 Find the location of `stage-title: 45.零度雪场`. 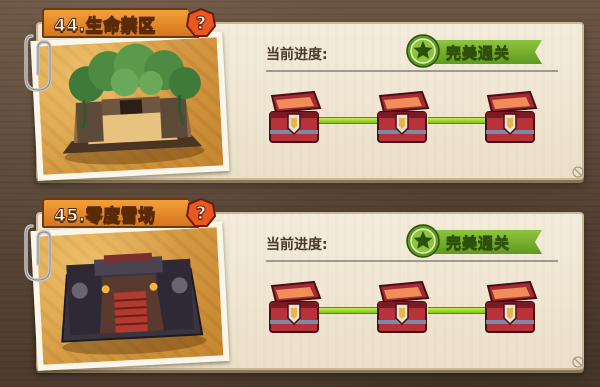

stage-title: 45.零度雪场 is located at coordinates (105, 215).